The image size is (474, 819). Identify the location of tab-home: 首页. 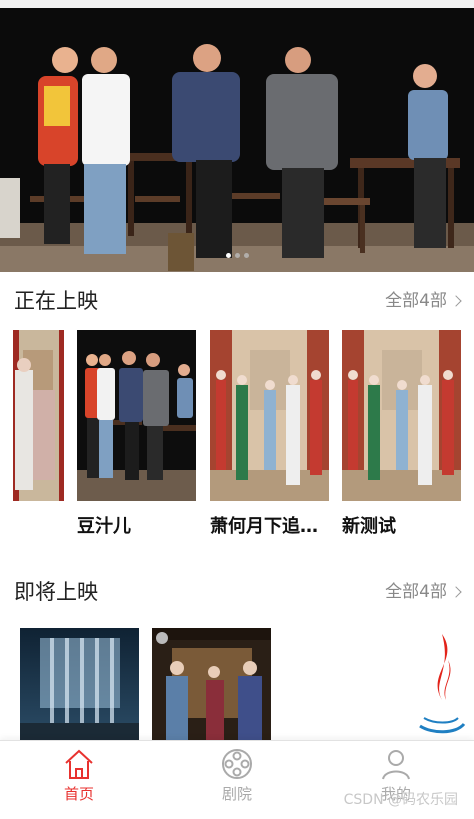
(79, 777).